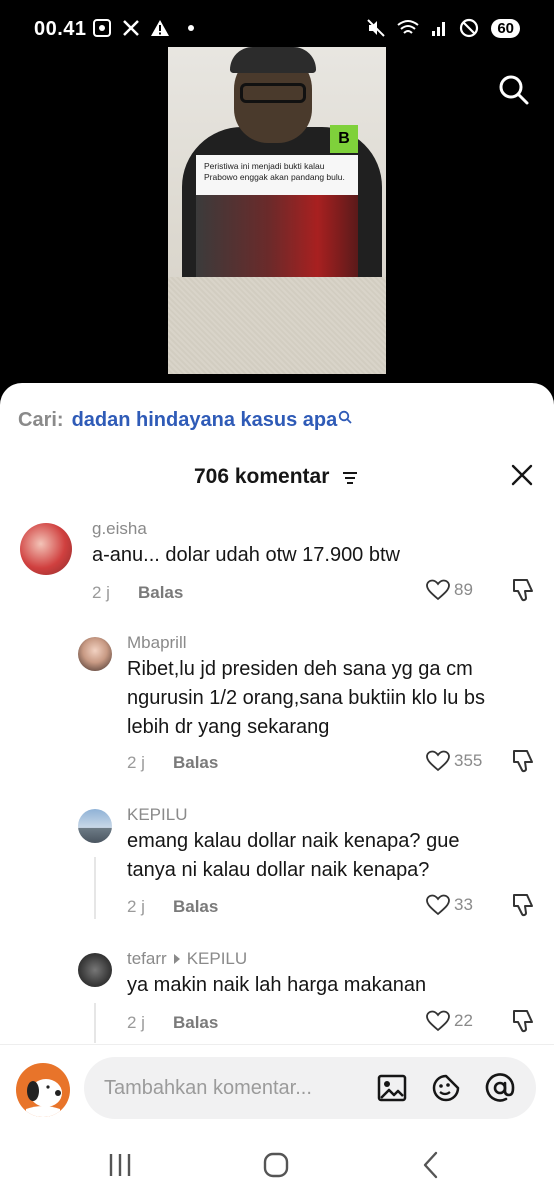 This screenshot has height=1200, width=554. What do you see at coordinates (463, 1020) in the screenshot?
I see `like-count: 22` at bounding box center [463, 1020].